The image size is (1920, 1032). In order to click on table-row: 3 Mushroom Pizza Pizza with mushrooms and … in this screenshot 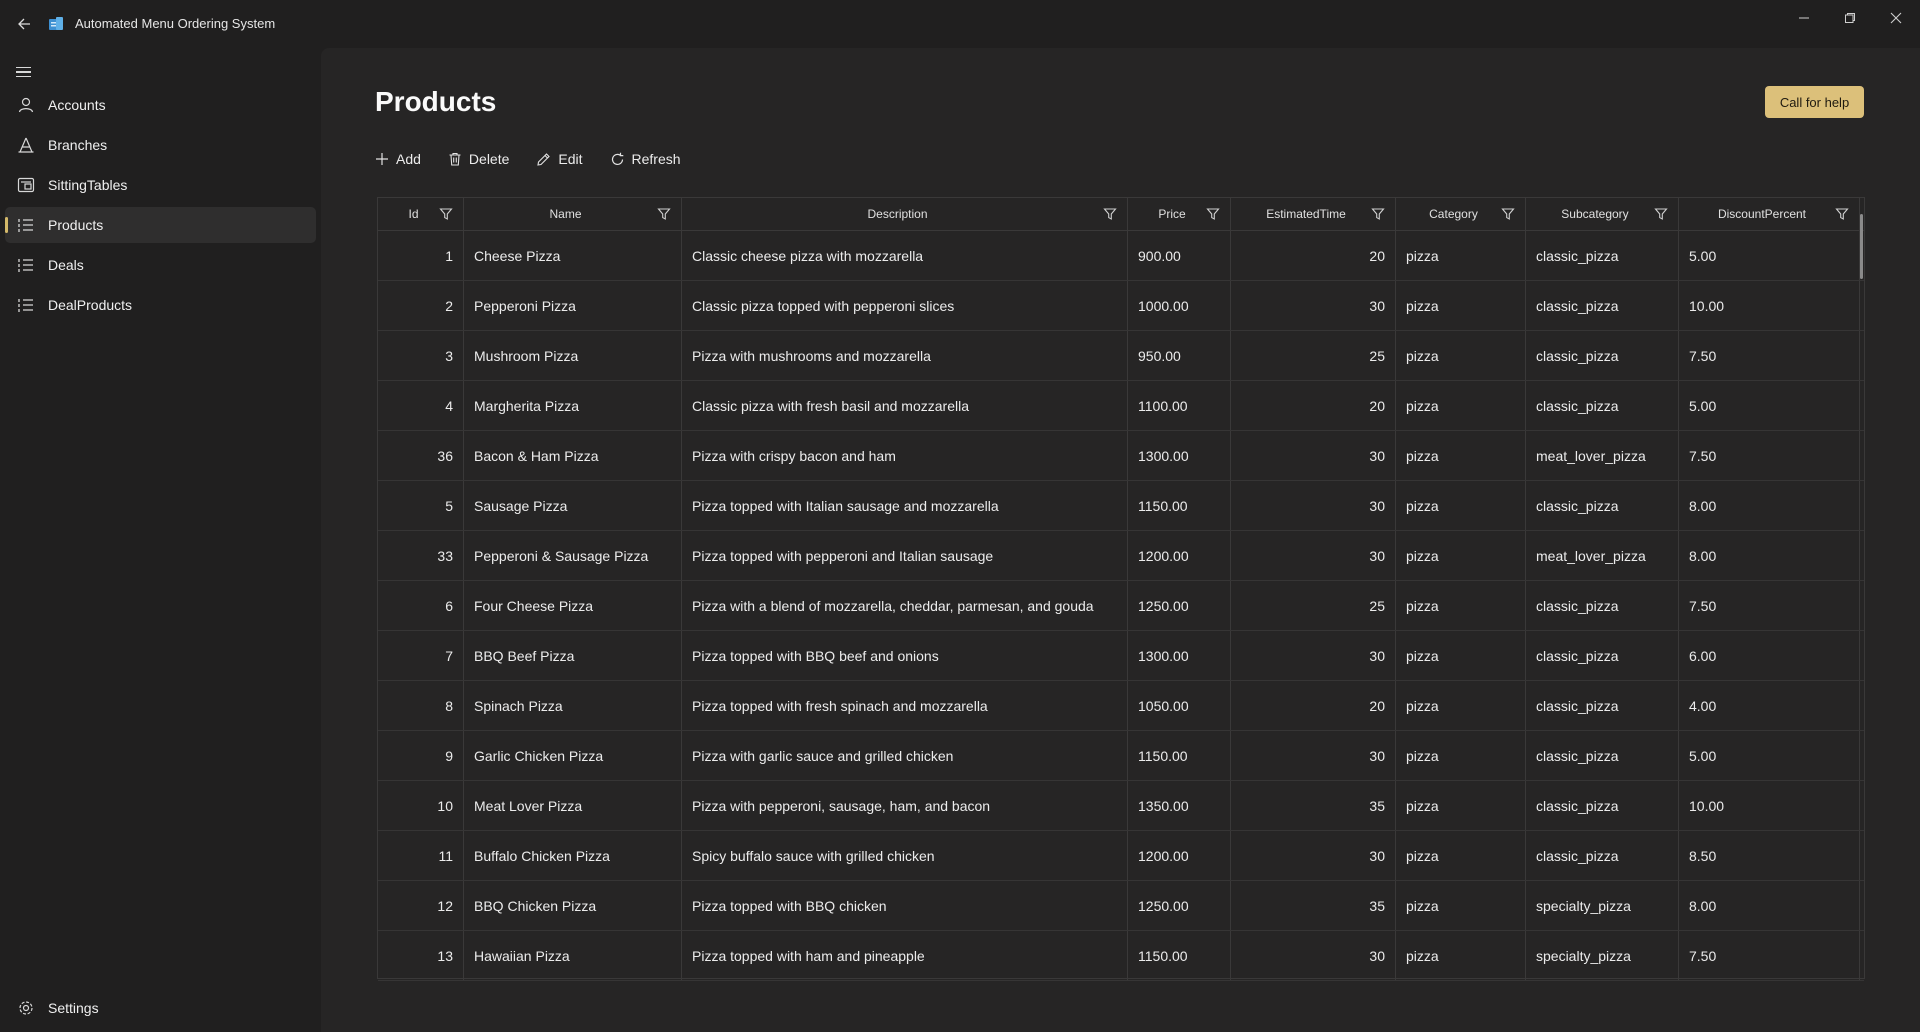, I will do `click(1121, 356)`.